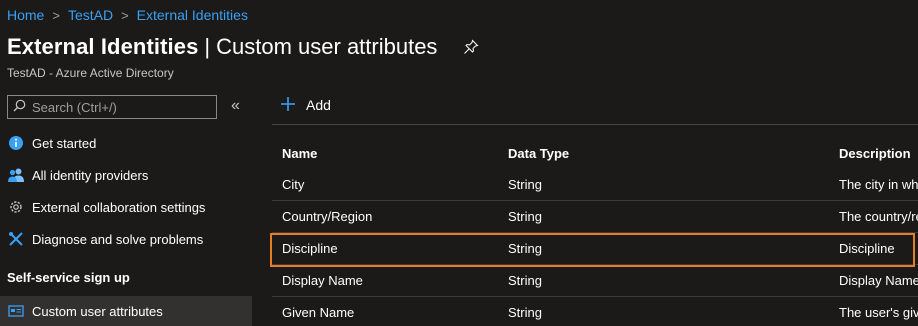 The image size is (918, 326). What do you see at coordinates (322, 280) in the screenshot?
I see `cell-name: Display Name` at bounding box center [322, 280].